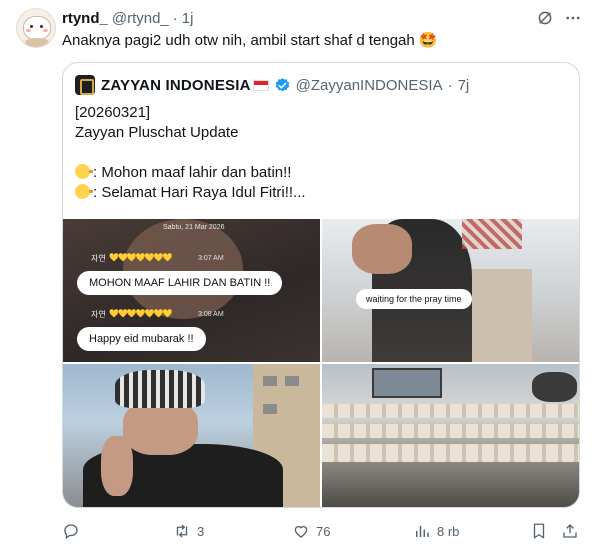  I want to click on grok-icon, so click(545, 18).